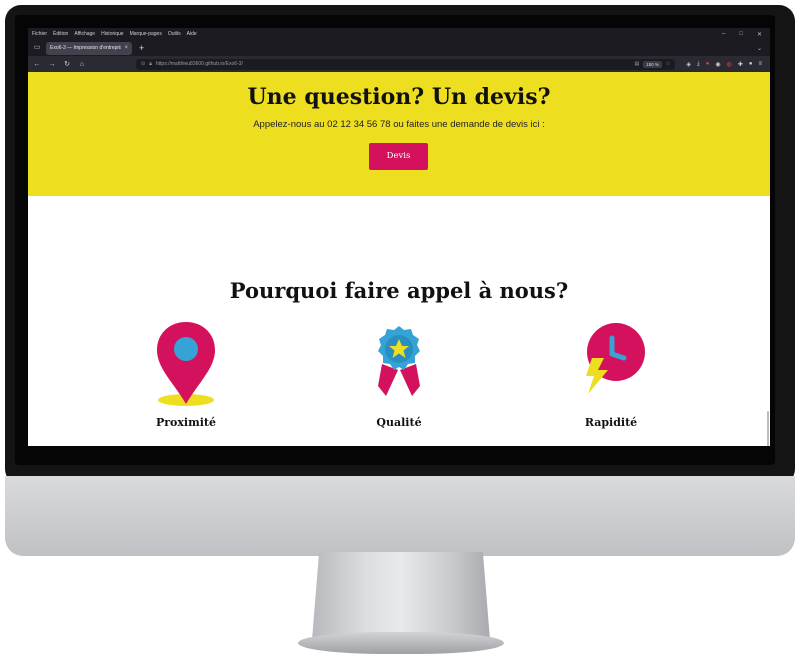 This screenshot has height=658, width=800. Describe the element at coordinates (759, 34) in the screenshot. I see `close-window-icon: ✕` at that location.